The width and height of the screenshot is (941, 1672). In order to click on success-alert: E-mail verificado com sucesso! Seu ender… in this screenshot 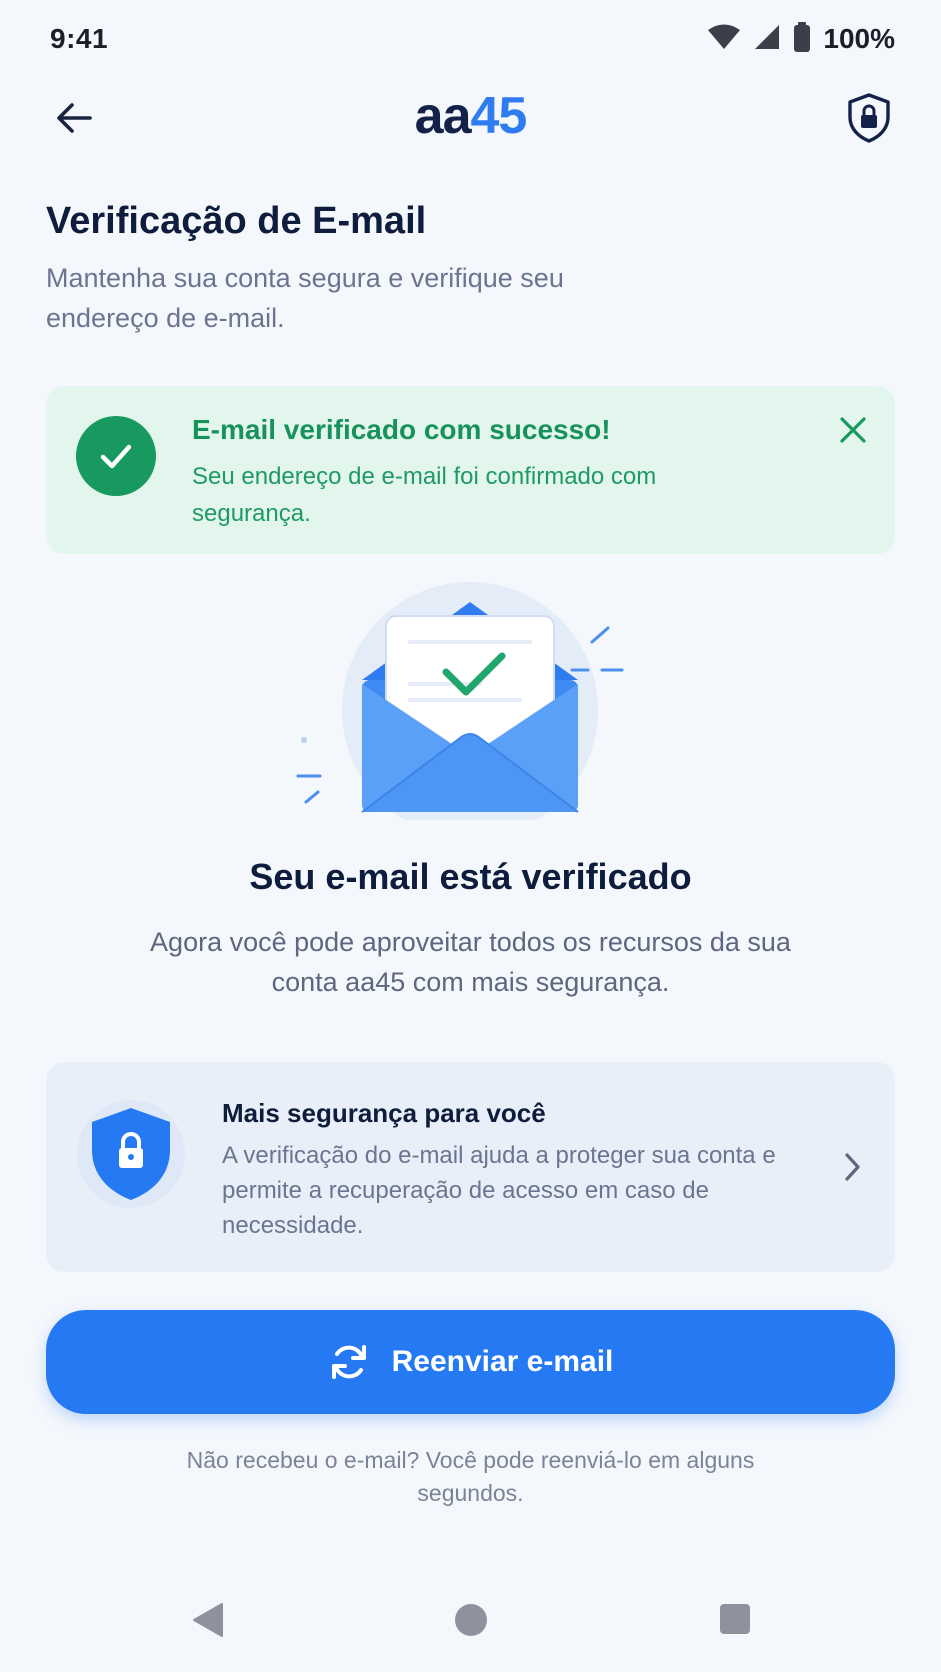, I will do `click(470, 470)`.